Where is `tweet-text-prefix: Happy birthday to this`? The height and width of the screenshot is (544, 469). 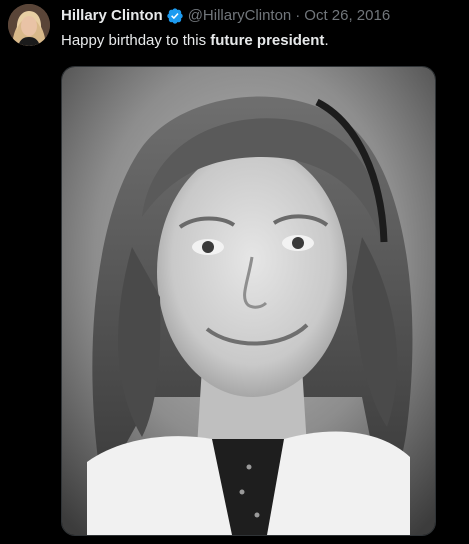 tweet-text-prefix: Happy birthday to this is located at coordinates (136, 40).